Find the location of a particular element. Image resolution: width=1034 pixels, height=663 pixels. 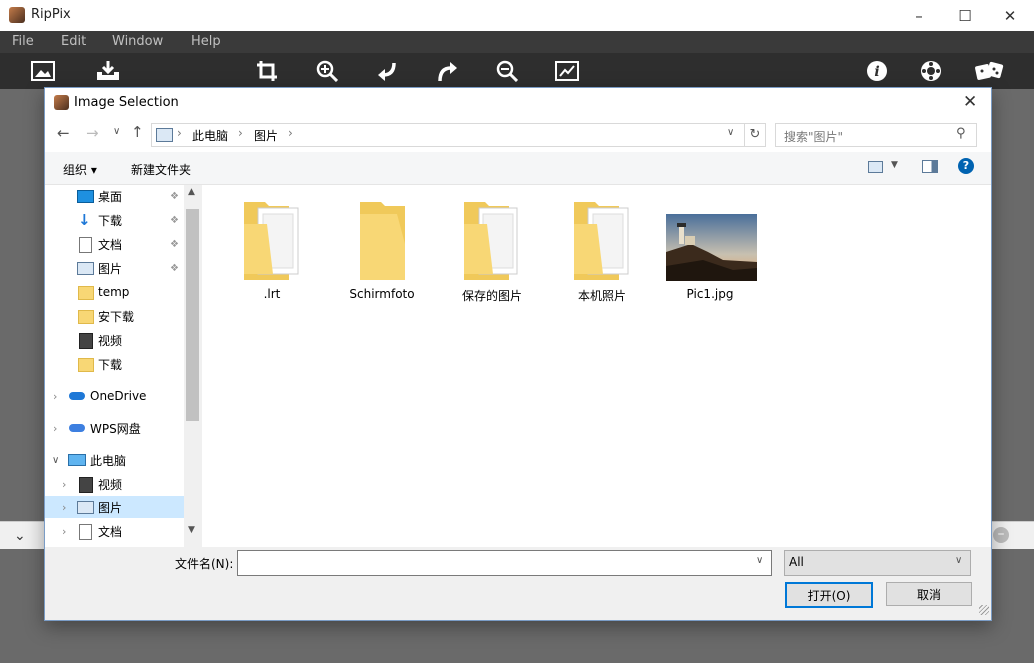

document-icon is located at coordinates (85, 532).